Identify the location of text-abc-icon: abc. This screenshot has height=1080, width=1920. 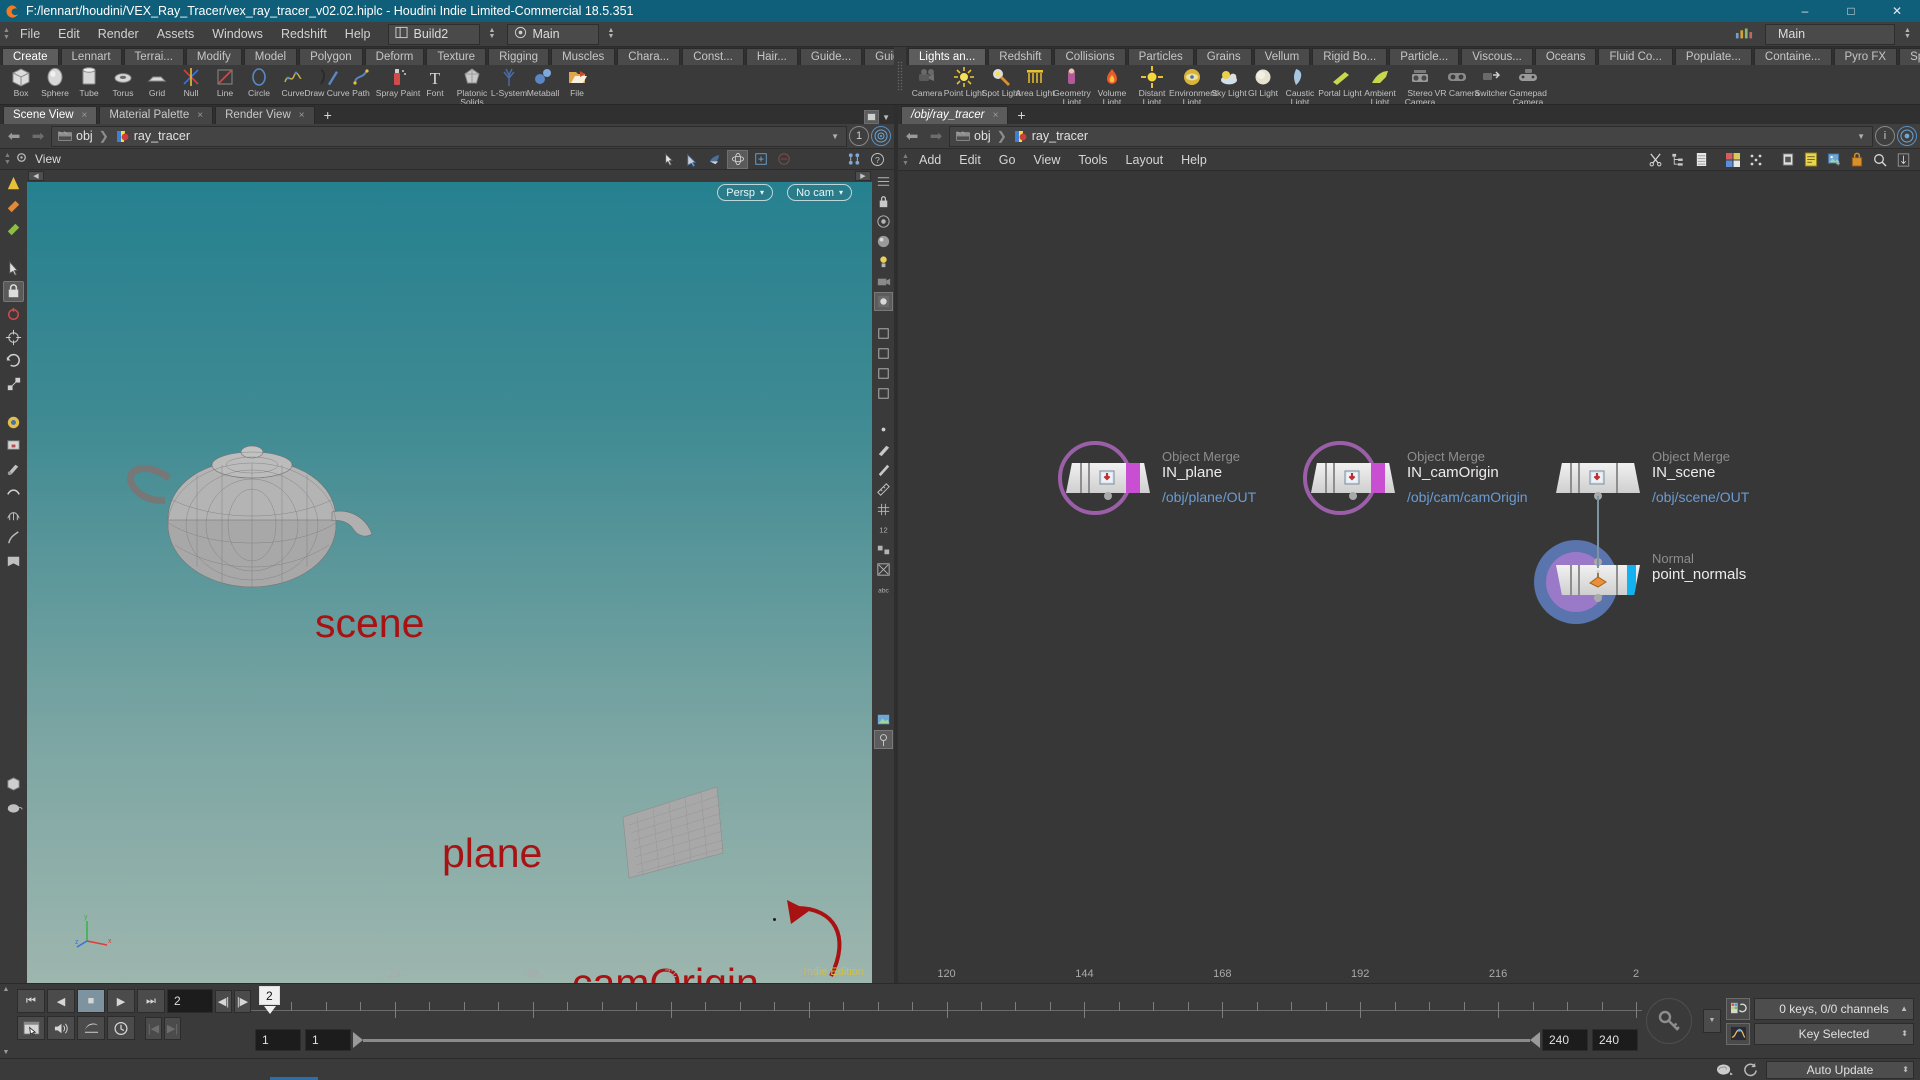
(883, 589).